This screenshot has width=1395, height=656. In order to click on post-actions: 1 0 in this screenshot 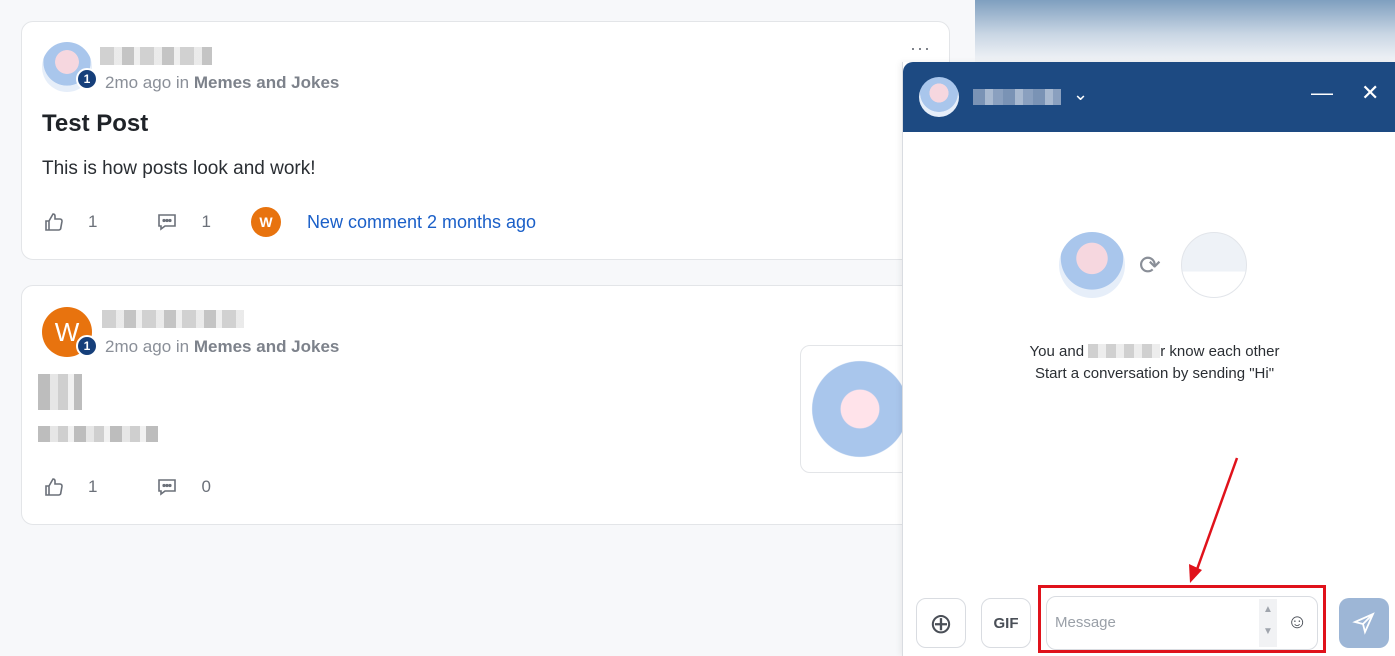, I will do `click(126, 487)`.